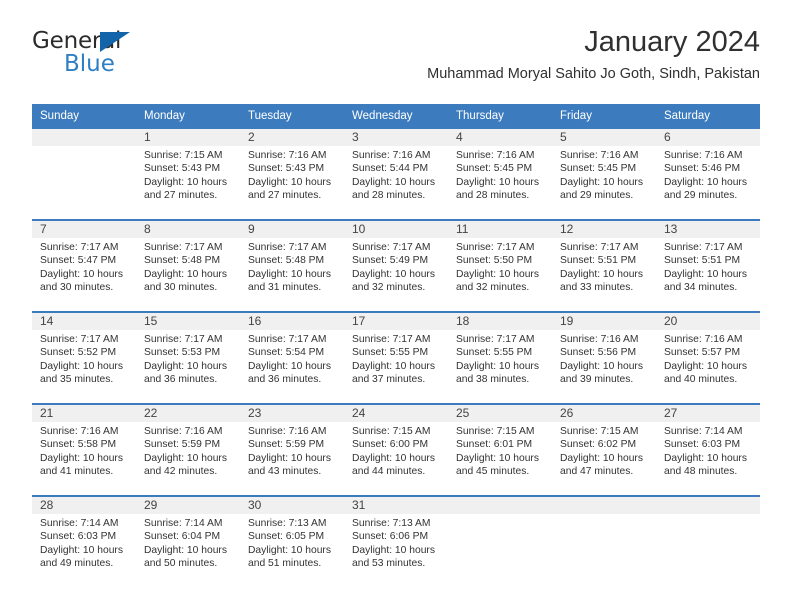 Image resolution: width=792 pixels, height=612 pixels. Describe the element at coordinates (576, 116) in the screenshot. I see `weekday-header-friday: Friday` at that location.